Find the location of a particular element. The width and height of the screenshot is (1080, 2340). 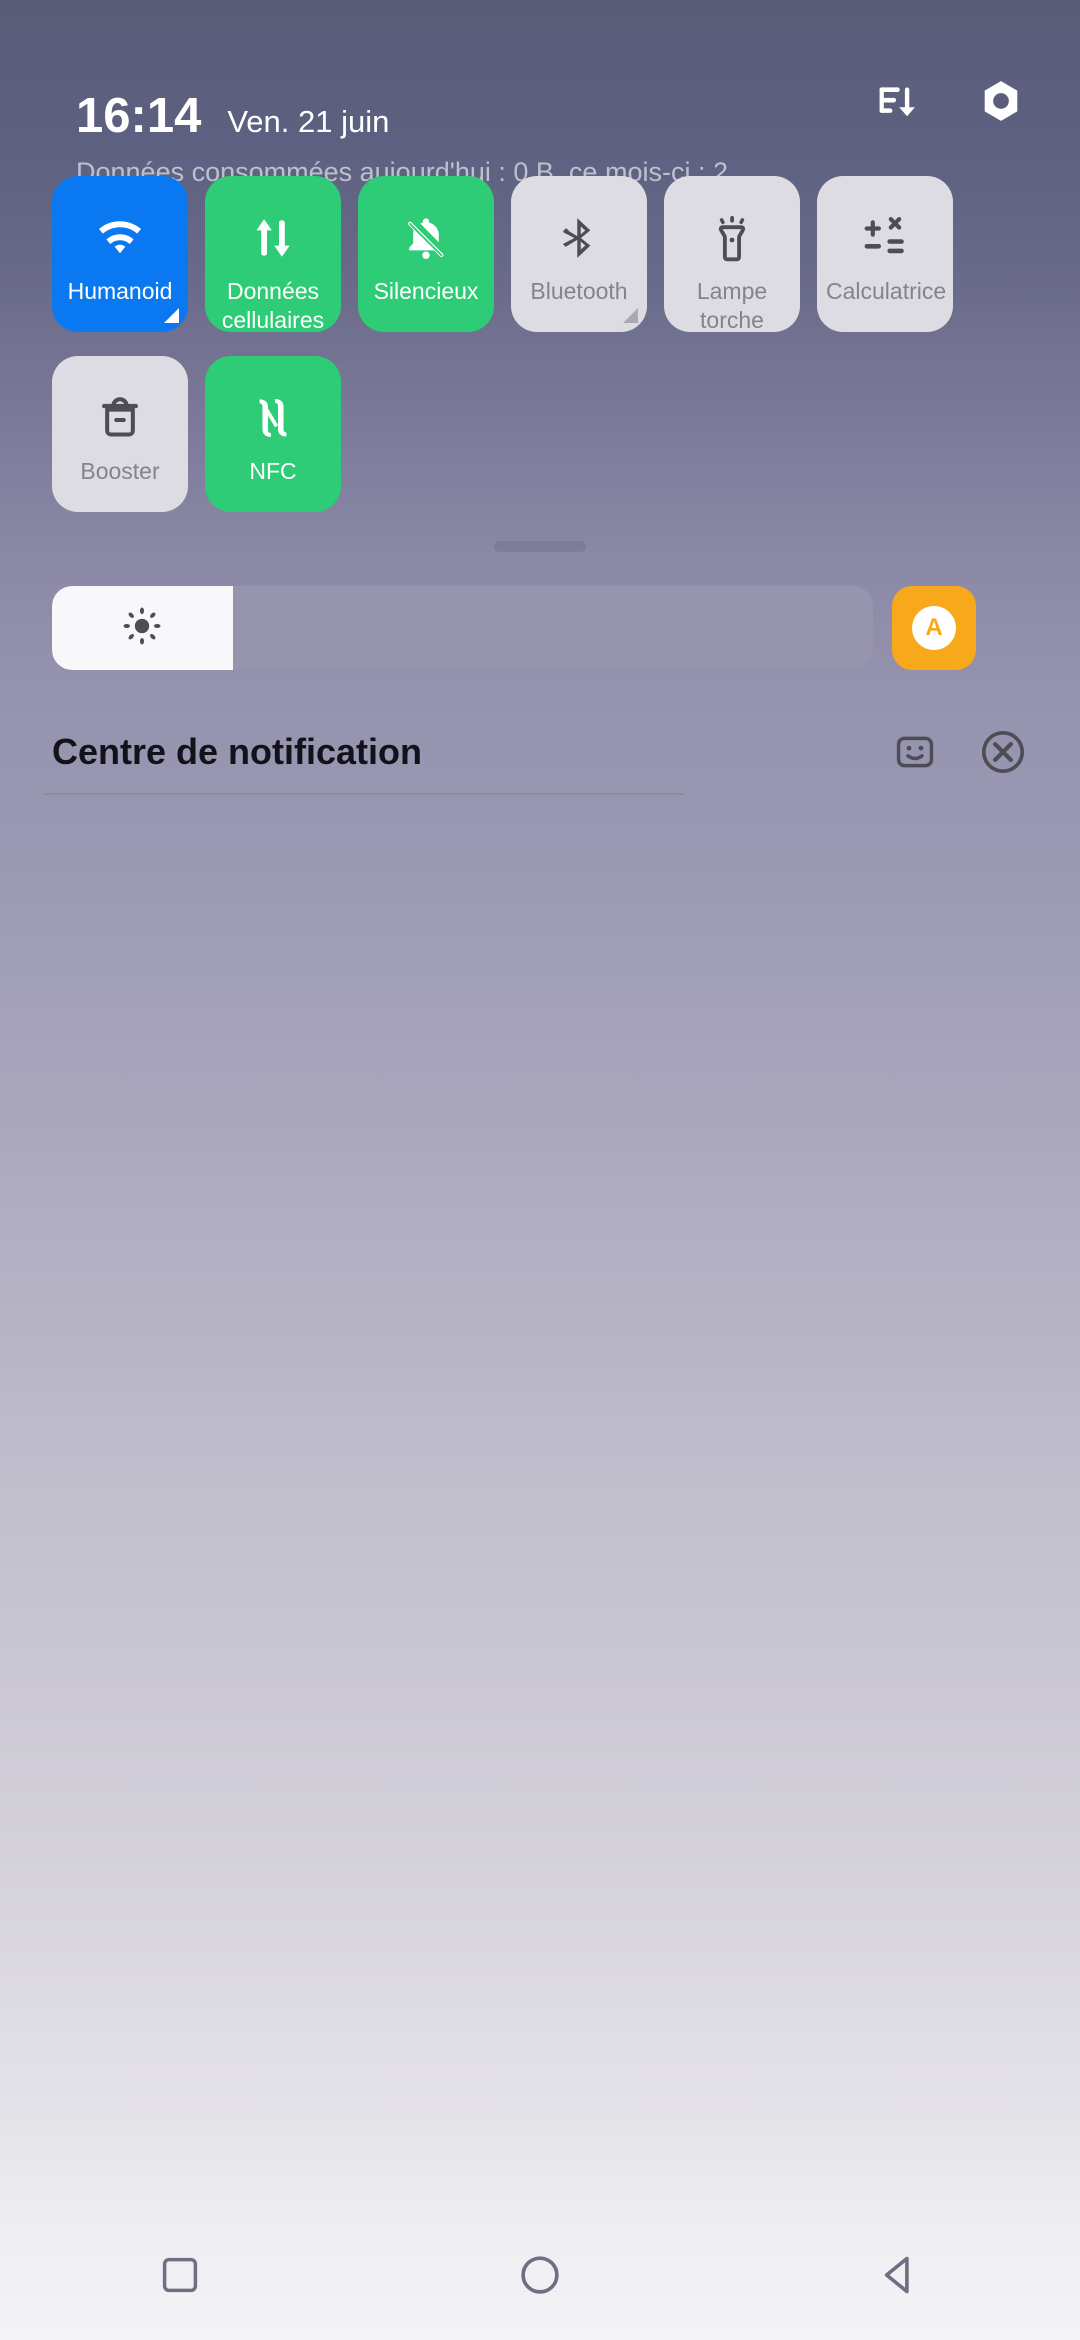

notification-center-header: Centre de notification is located at coordinates (540, 752).